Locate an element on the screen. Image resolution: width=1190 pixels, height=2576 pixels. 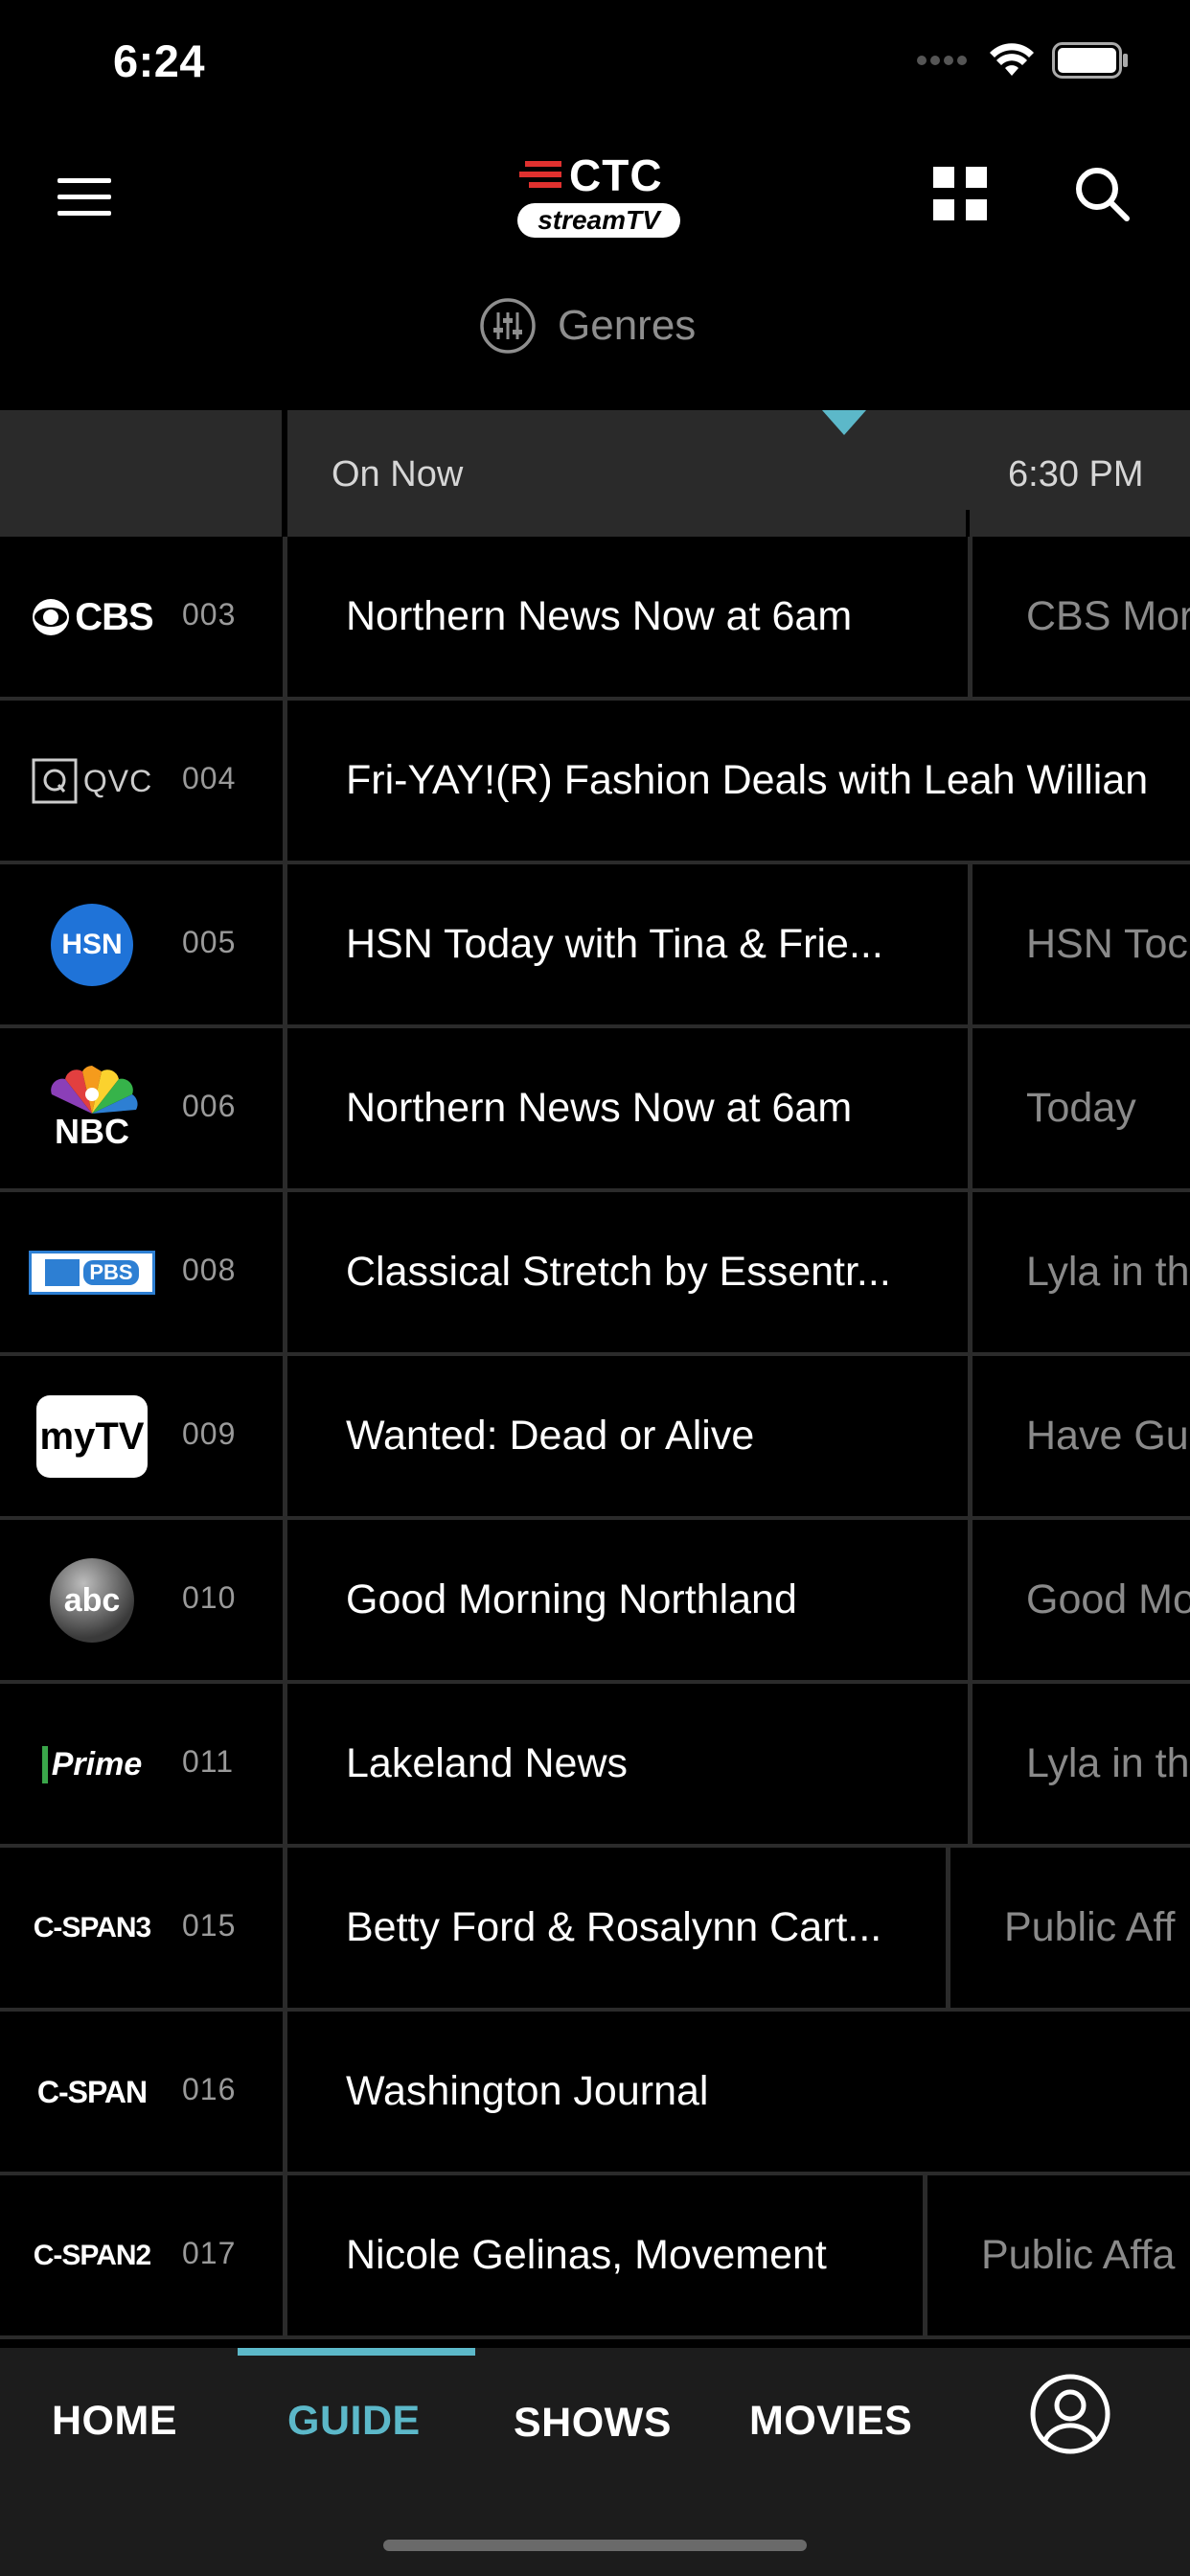
active-tab-indicator is located at coordinates (357, 2352).